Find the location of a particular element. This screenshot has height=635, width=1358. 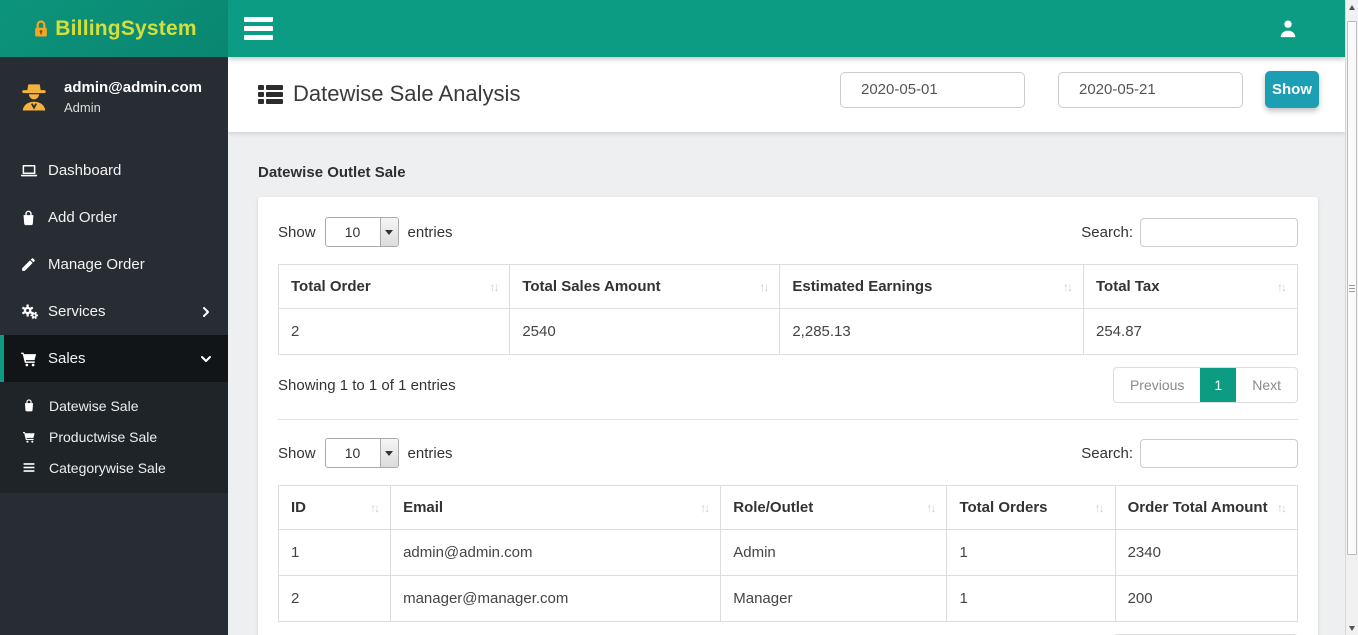

outlet-pagination: Previous 1 Next is located at coordinates (1205, 385).